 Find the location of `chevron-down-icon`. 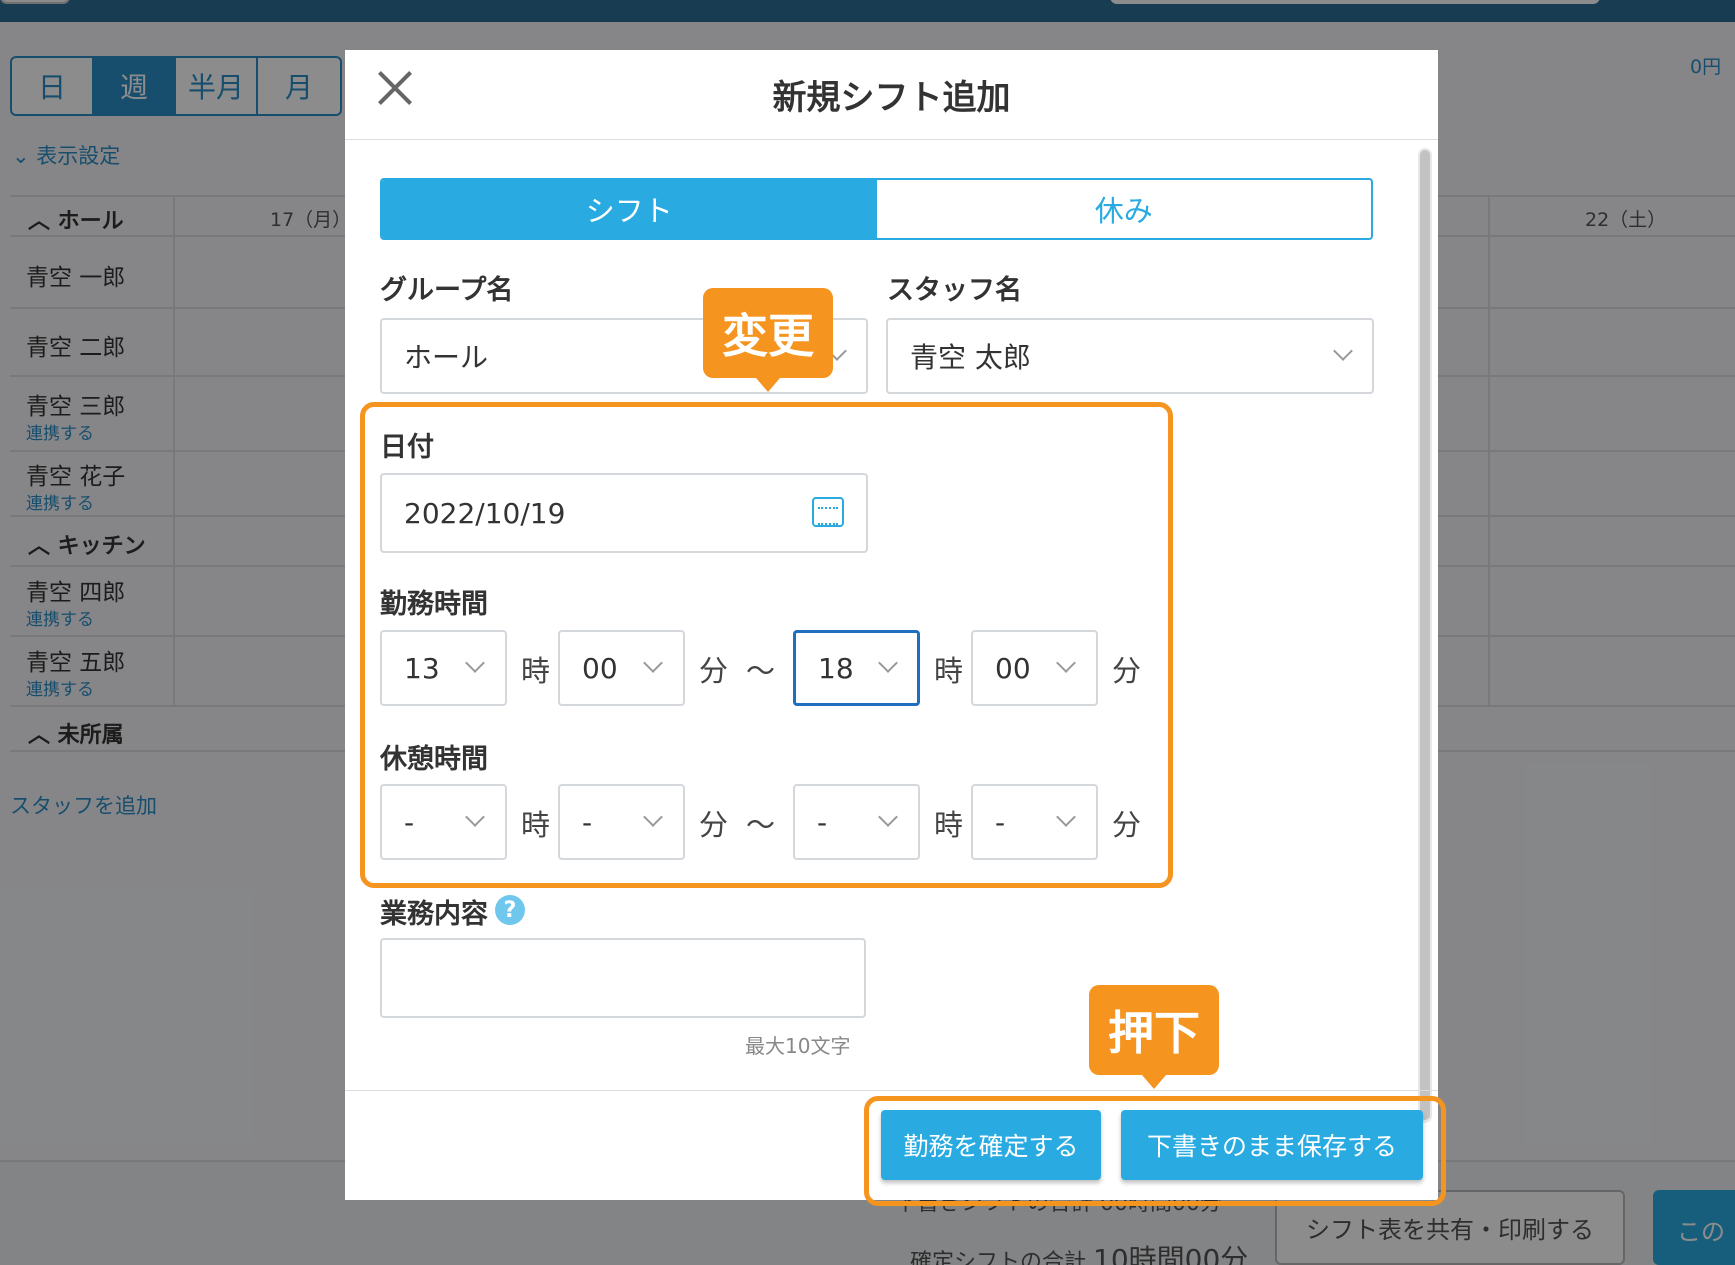

chevron-down-icon is located at coordinates (1343, 351).